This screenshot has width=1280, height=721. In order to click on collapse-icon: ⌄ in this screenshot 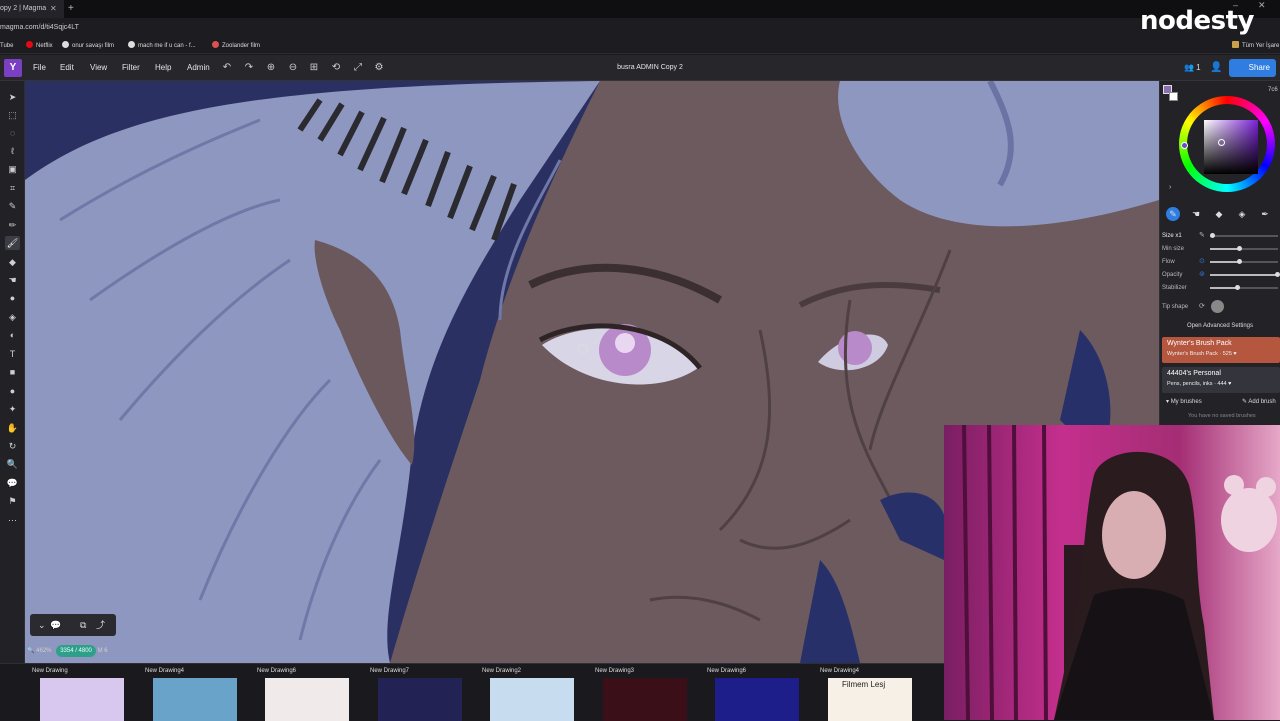, I will do `click(42, 625)`.